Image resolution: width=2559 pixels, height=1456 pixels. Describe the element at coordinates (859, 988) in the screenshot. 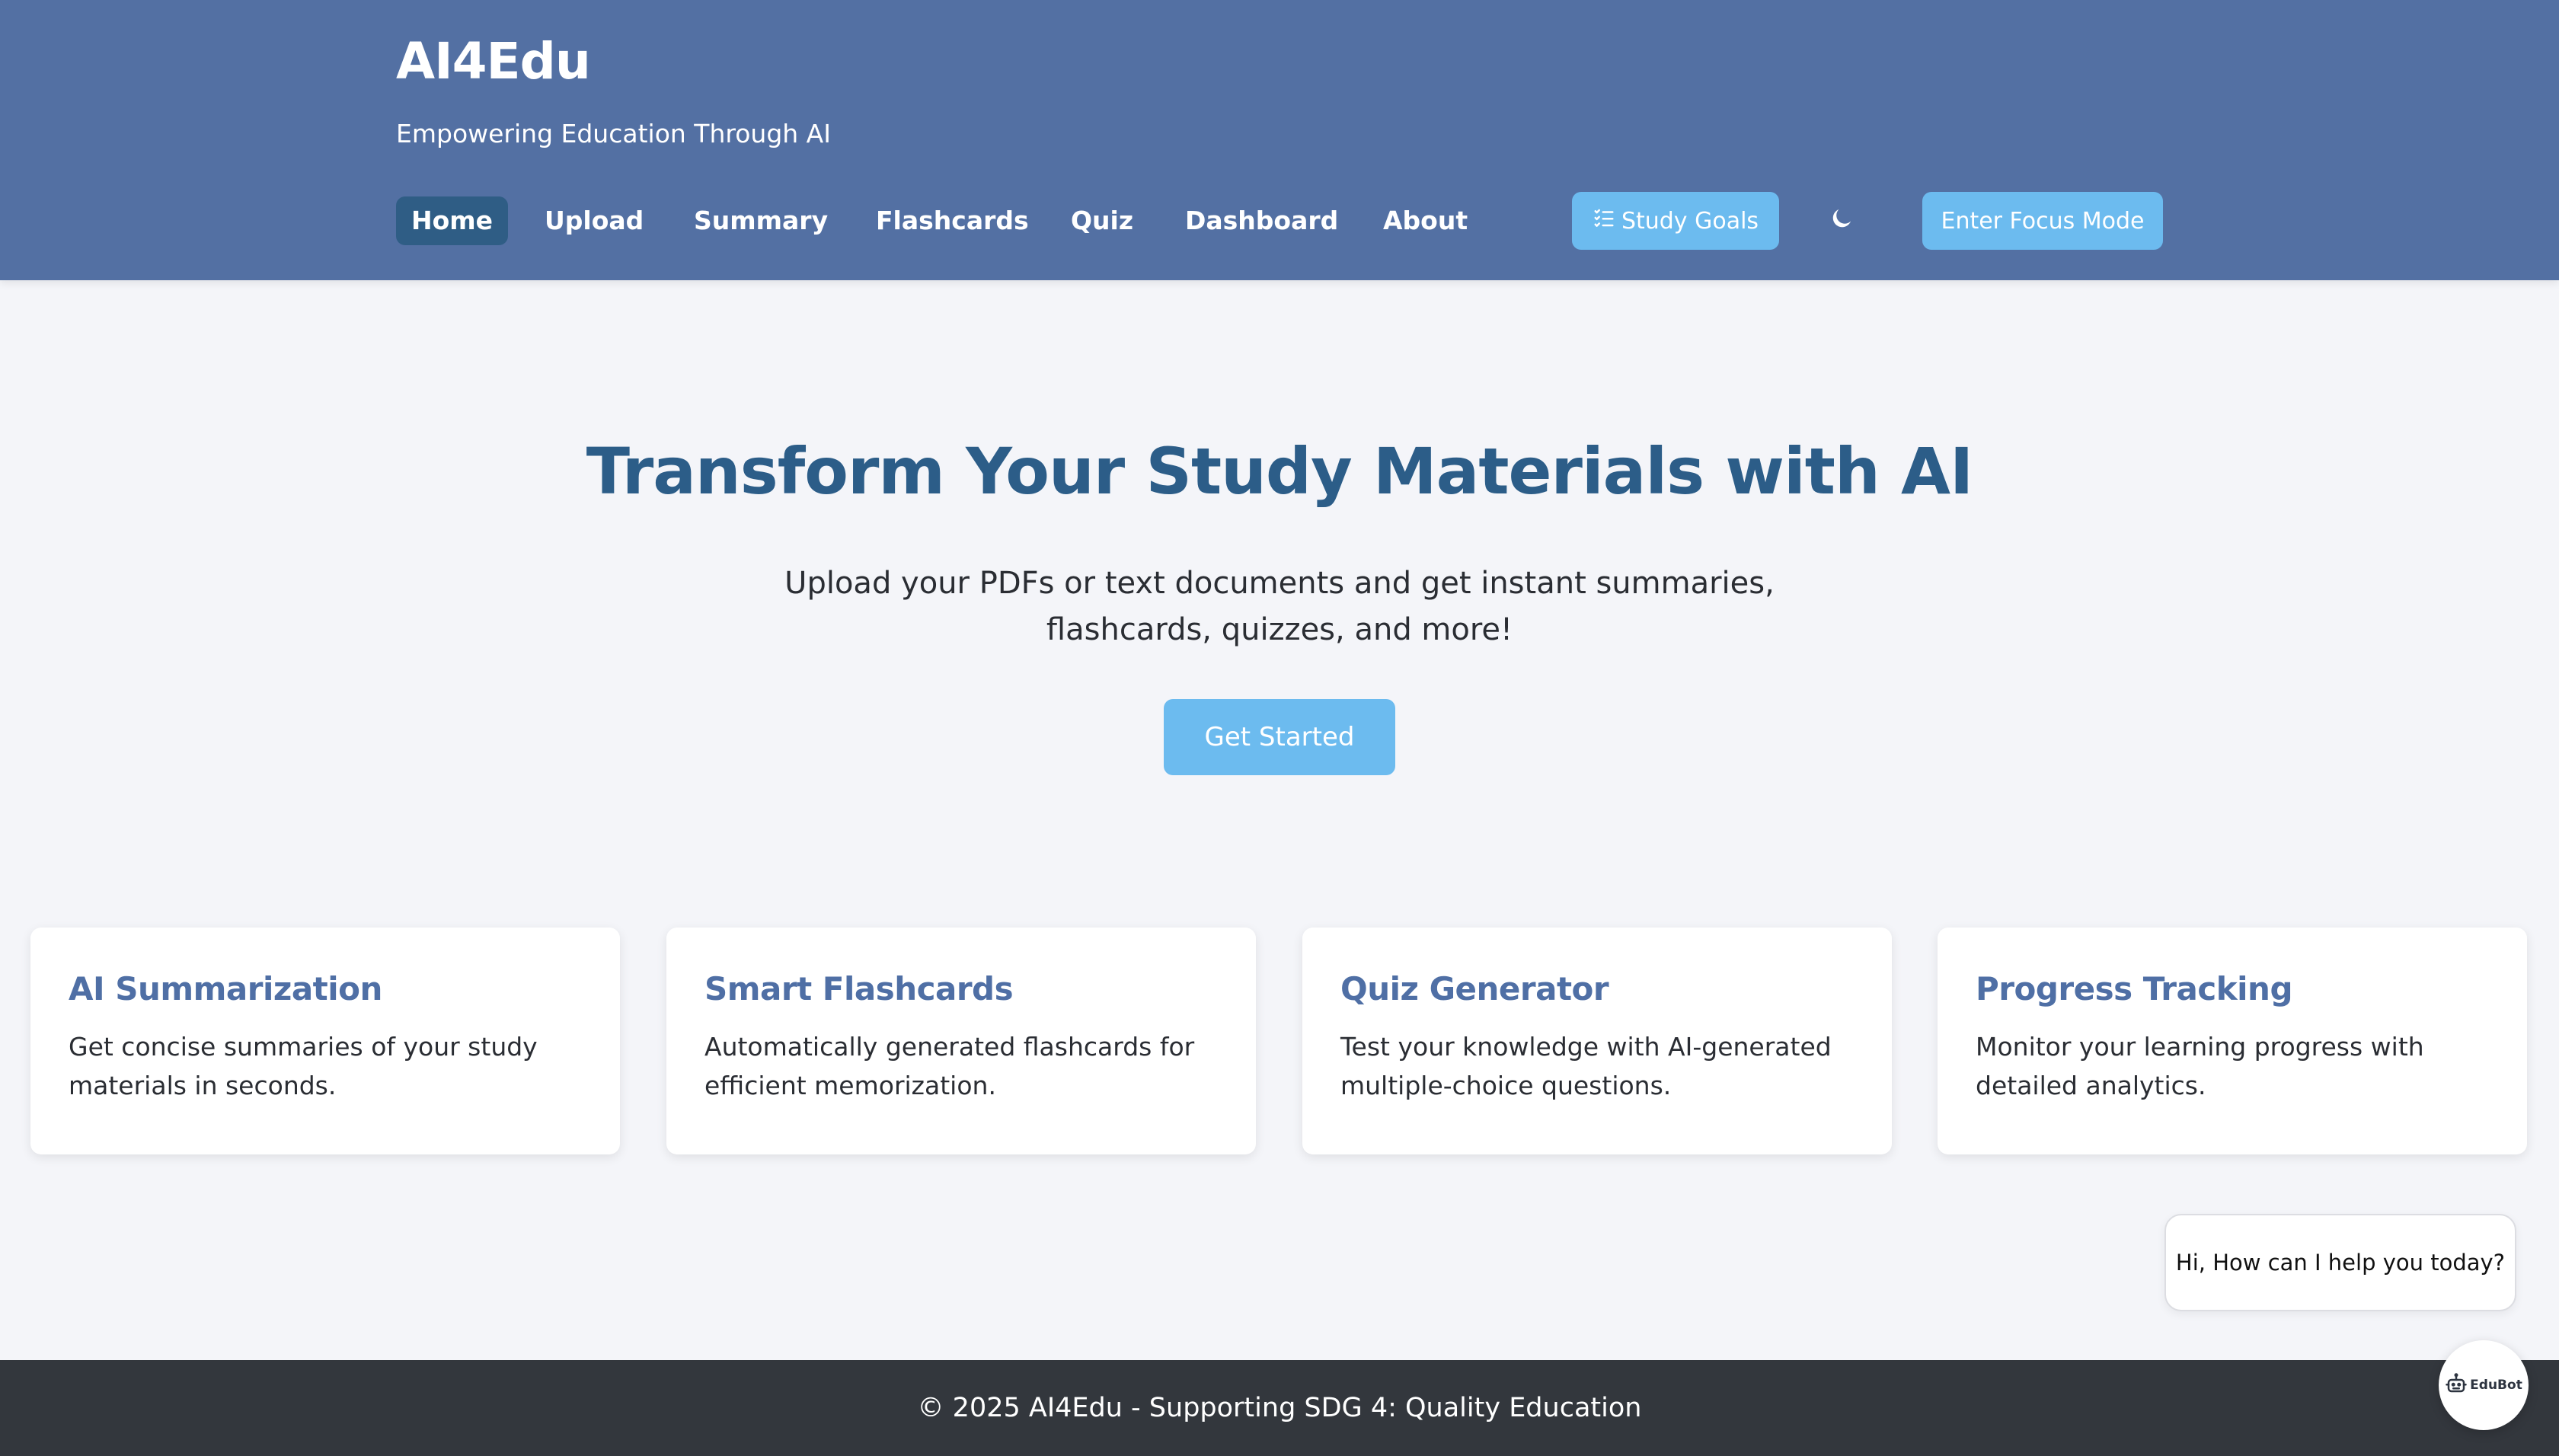

I see `feature-card-title: Smart Flashcards` at that location.